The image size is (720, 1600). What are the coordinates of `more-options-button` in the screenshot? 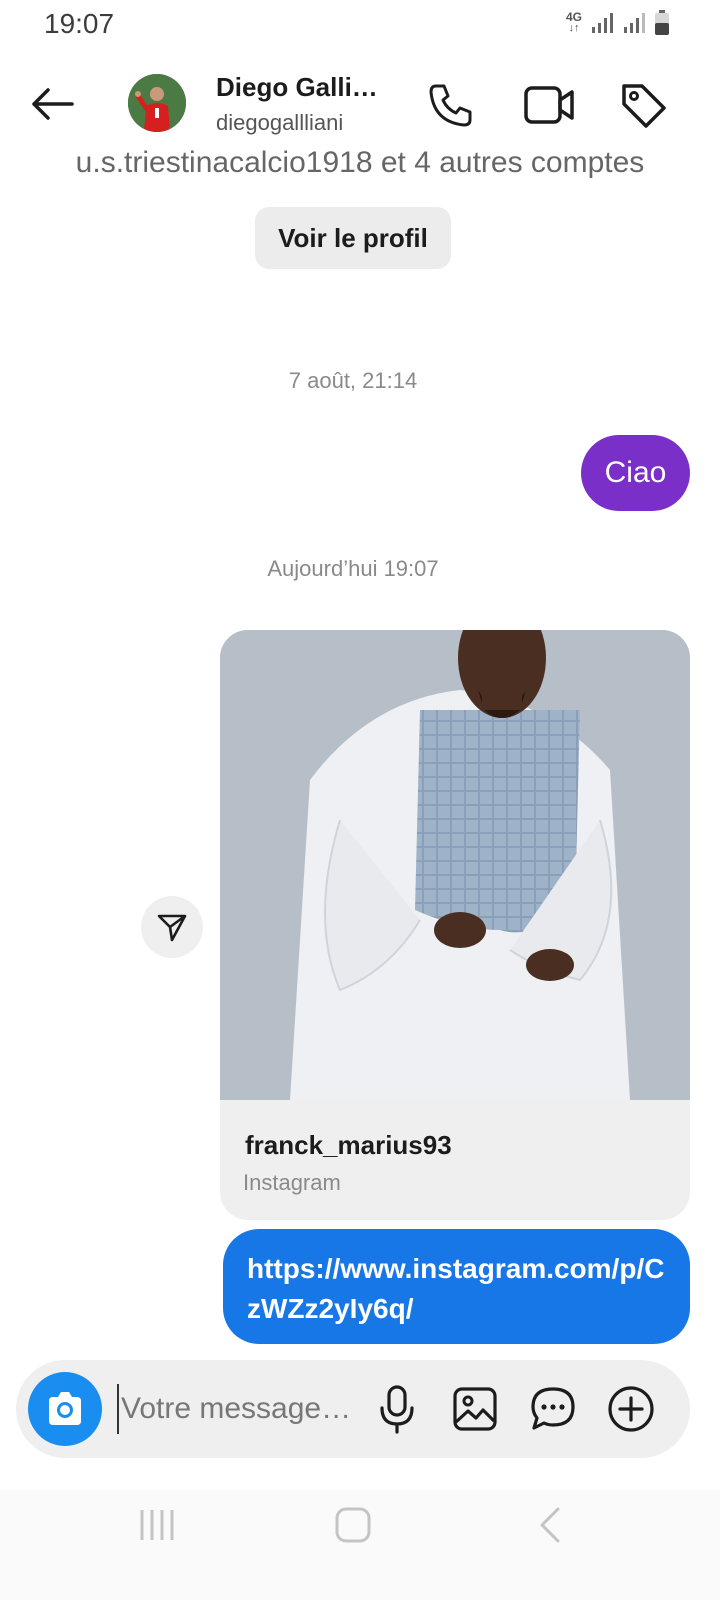 It's located at (631, 1409).